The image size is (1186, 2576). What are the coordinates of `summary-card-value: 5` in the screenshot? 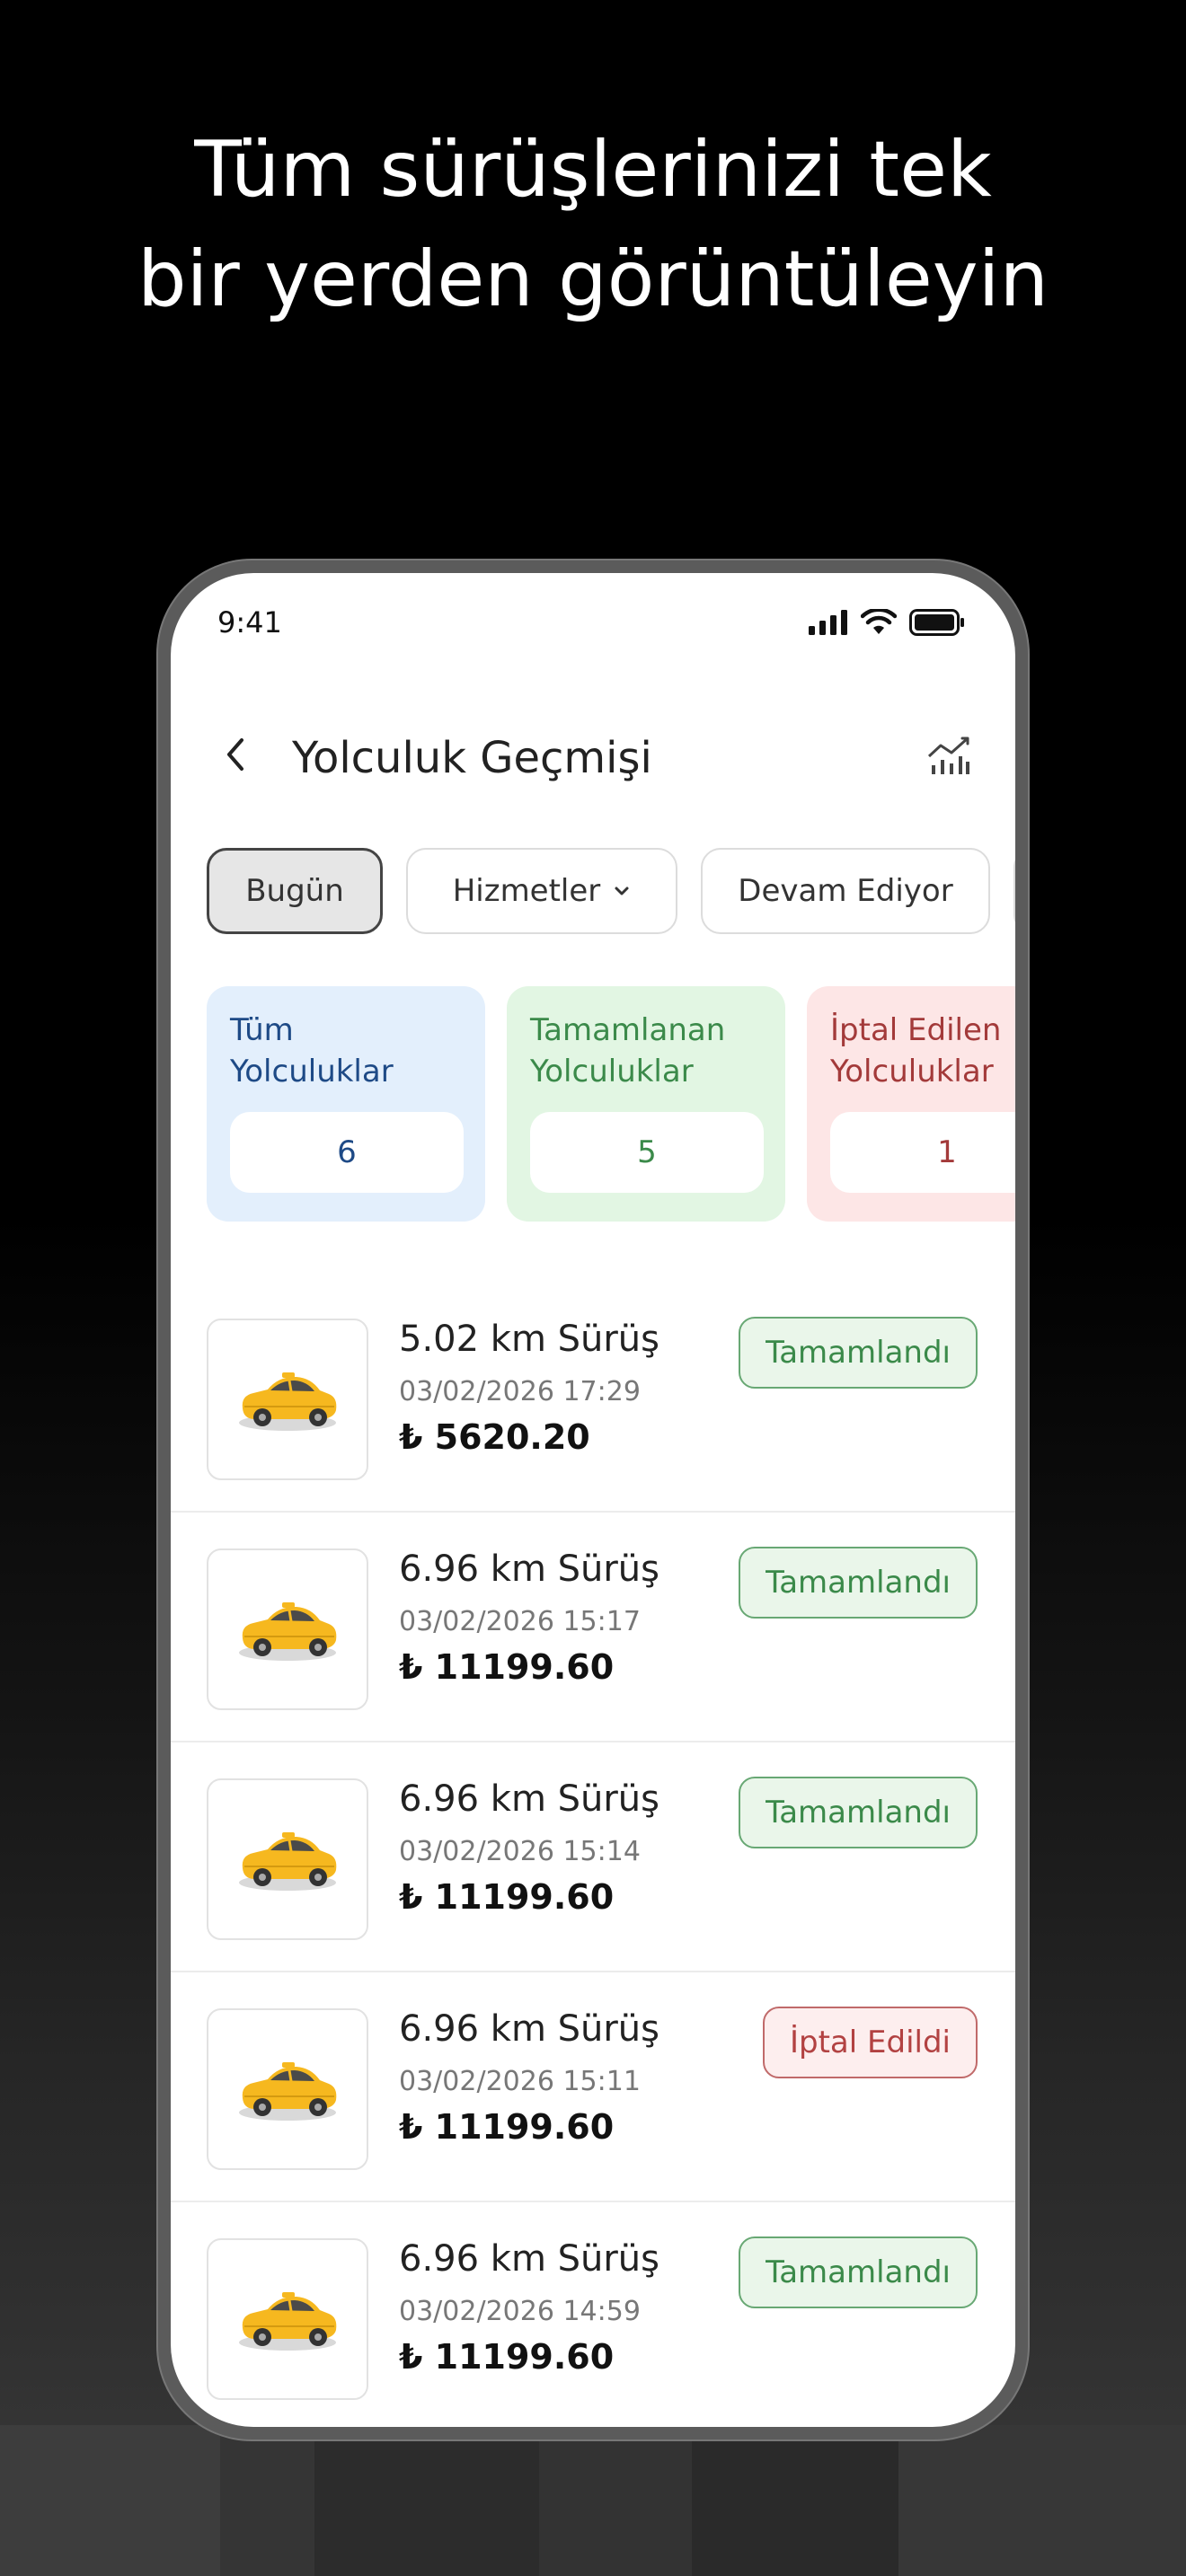 It's located at (647, 1152).